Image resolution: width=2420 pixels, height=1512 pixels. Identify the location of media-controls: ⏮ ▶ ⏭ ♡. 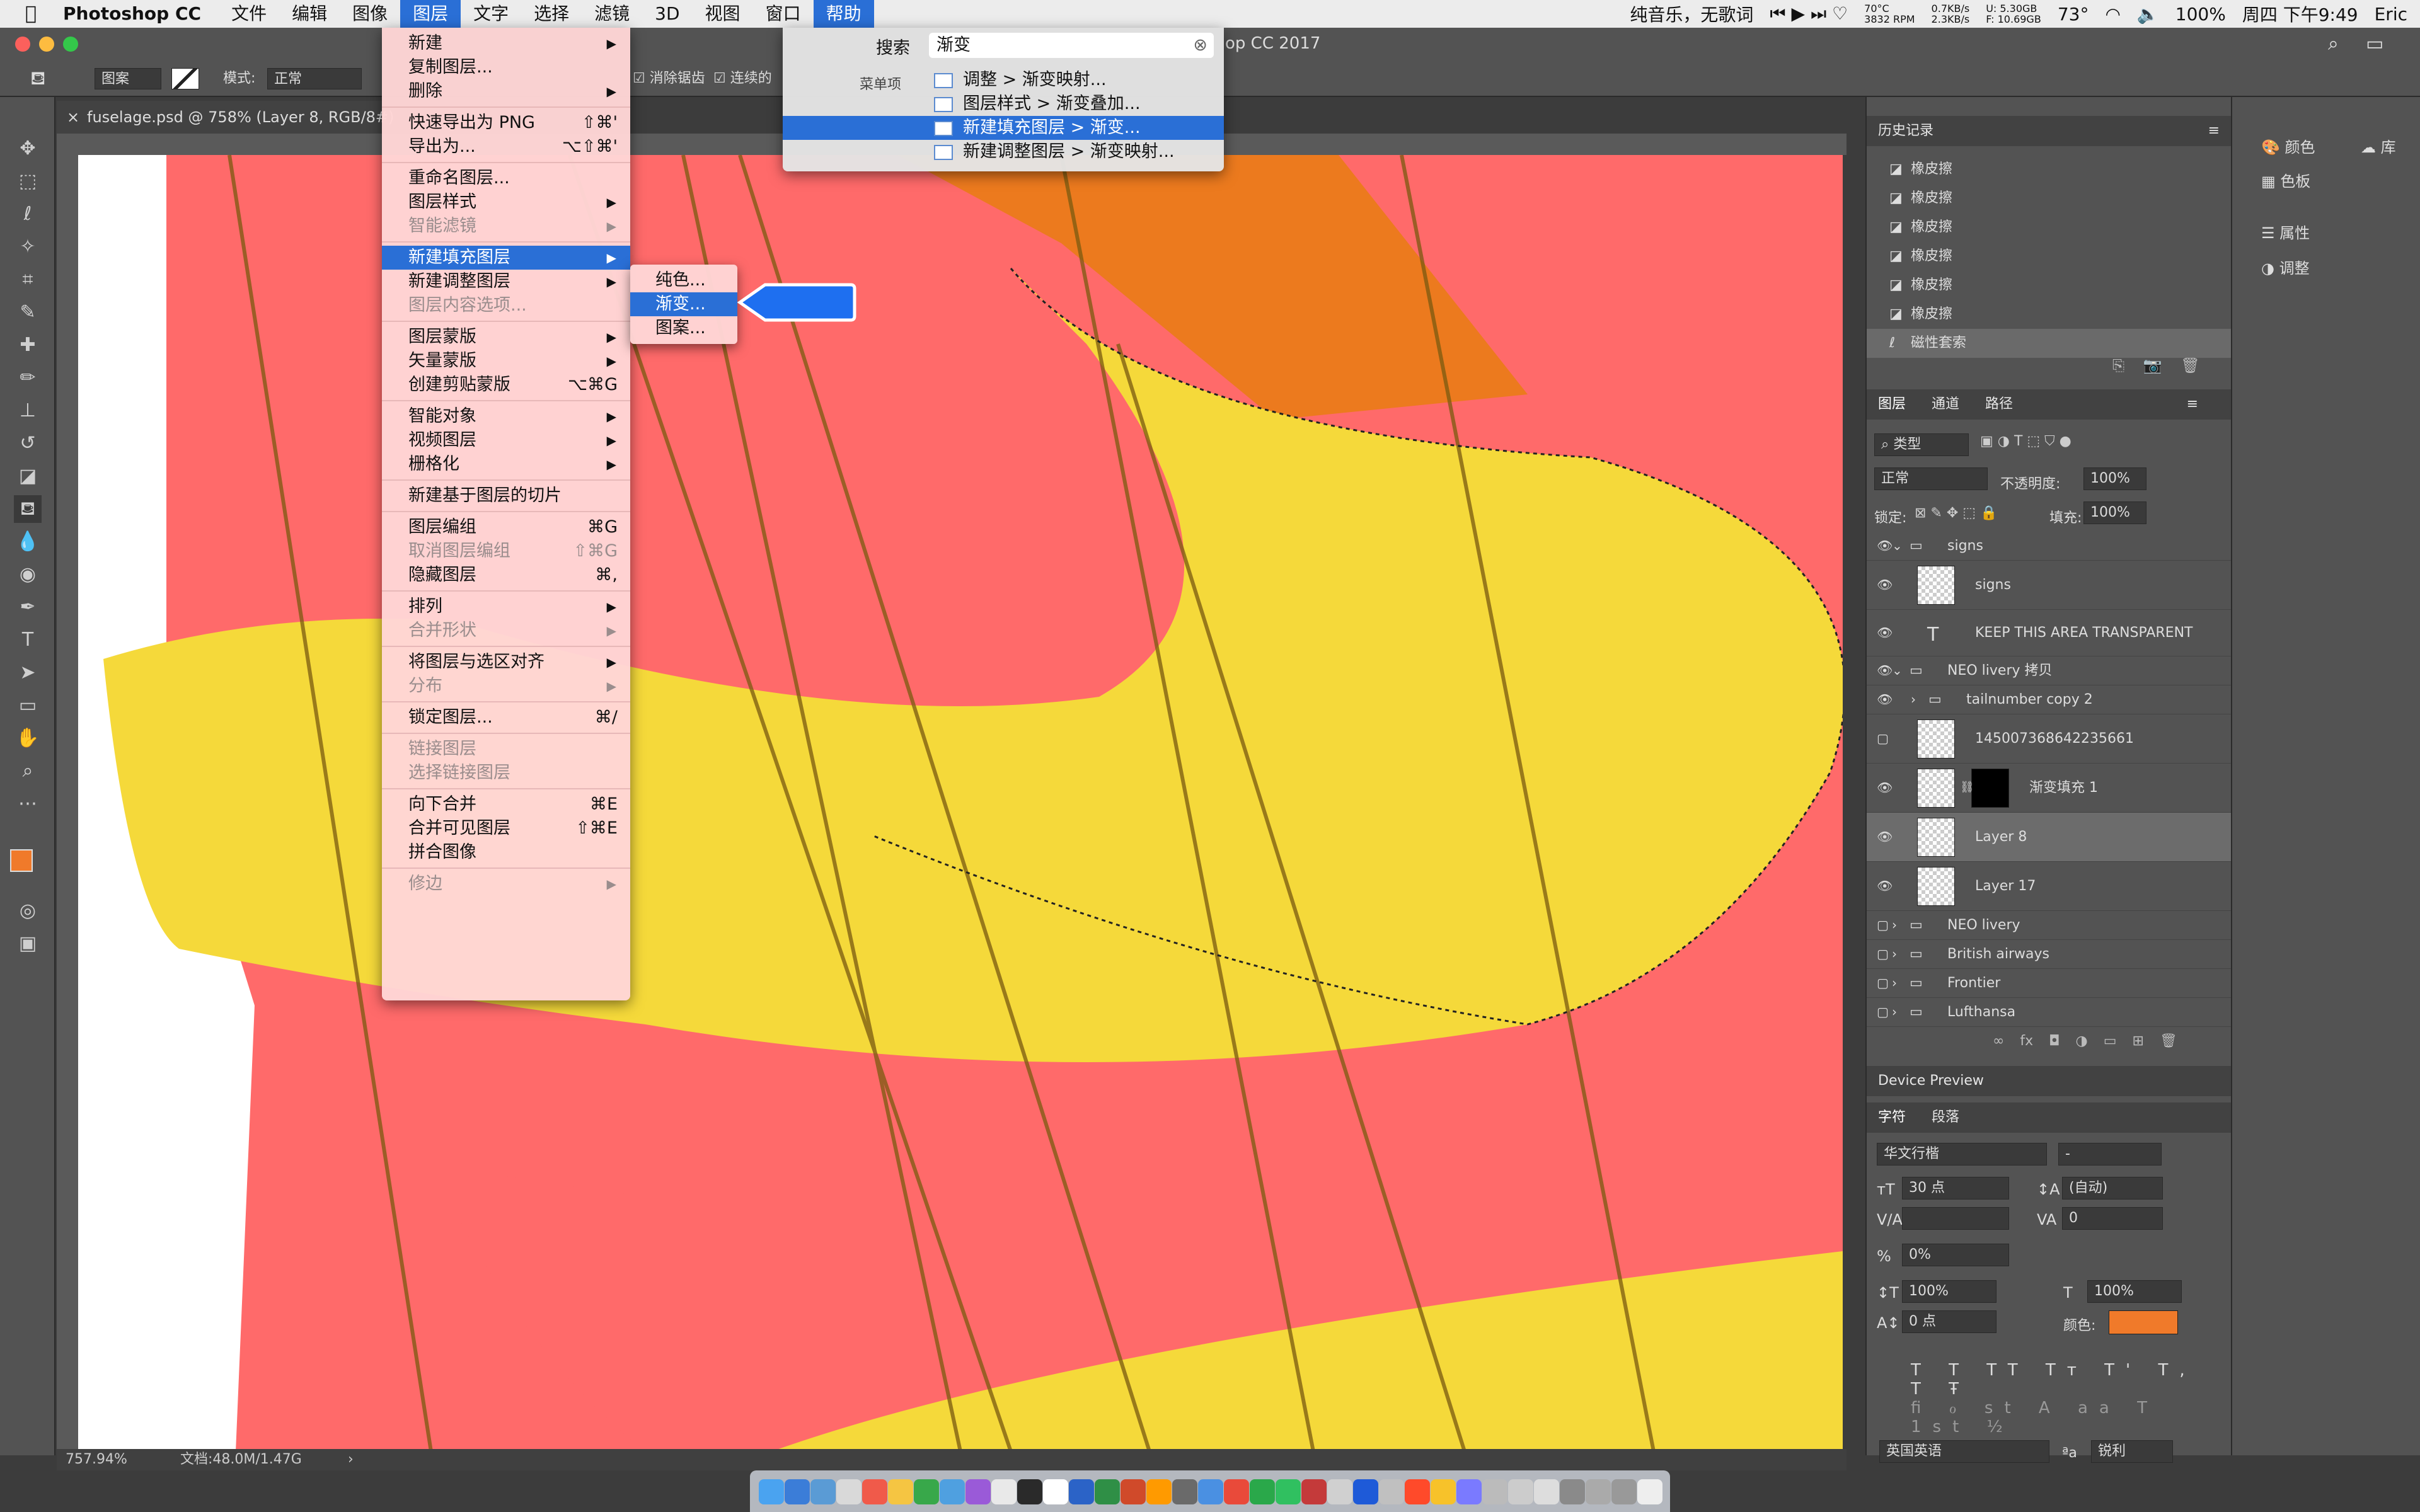
(1809, 14).